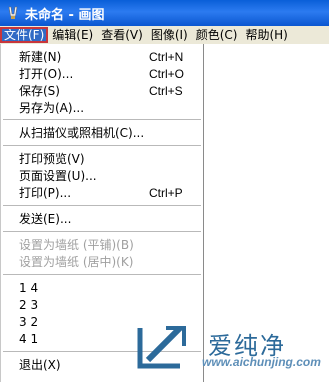 Image resolution: width=329 pixels, height=382 pixels. I want to click on menu-item-save: 保存(S) Ctrl+S, so click(102, 91).